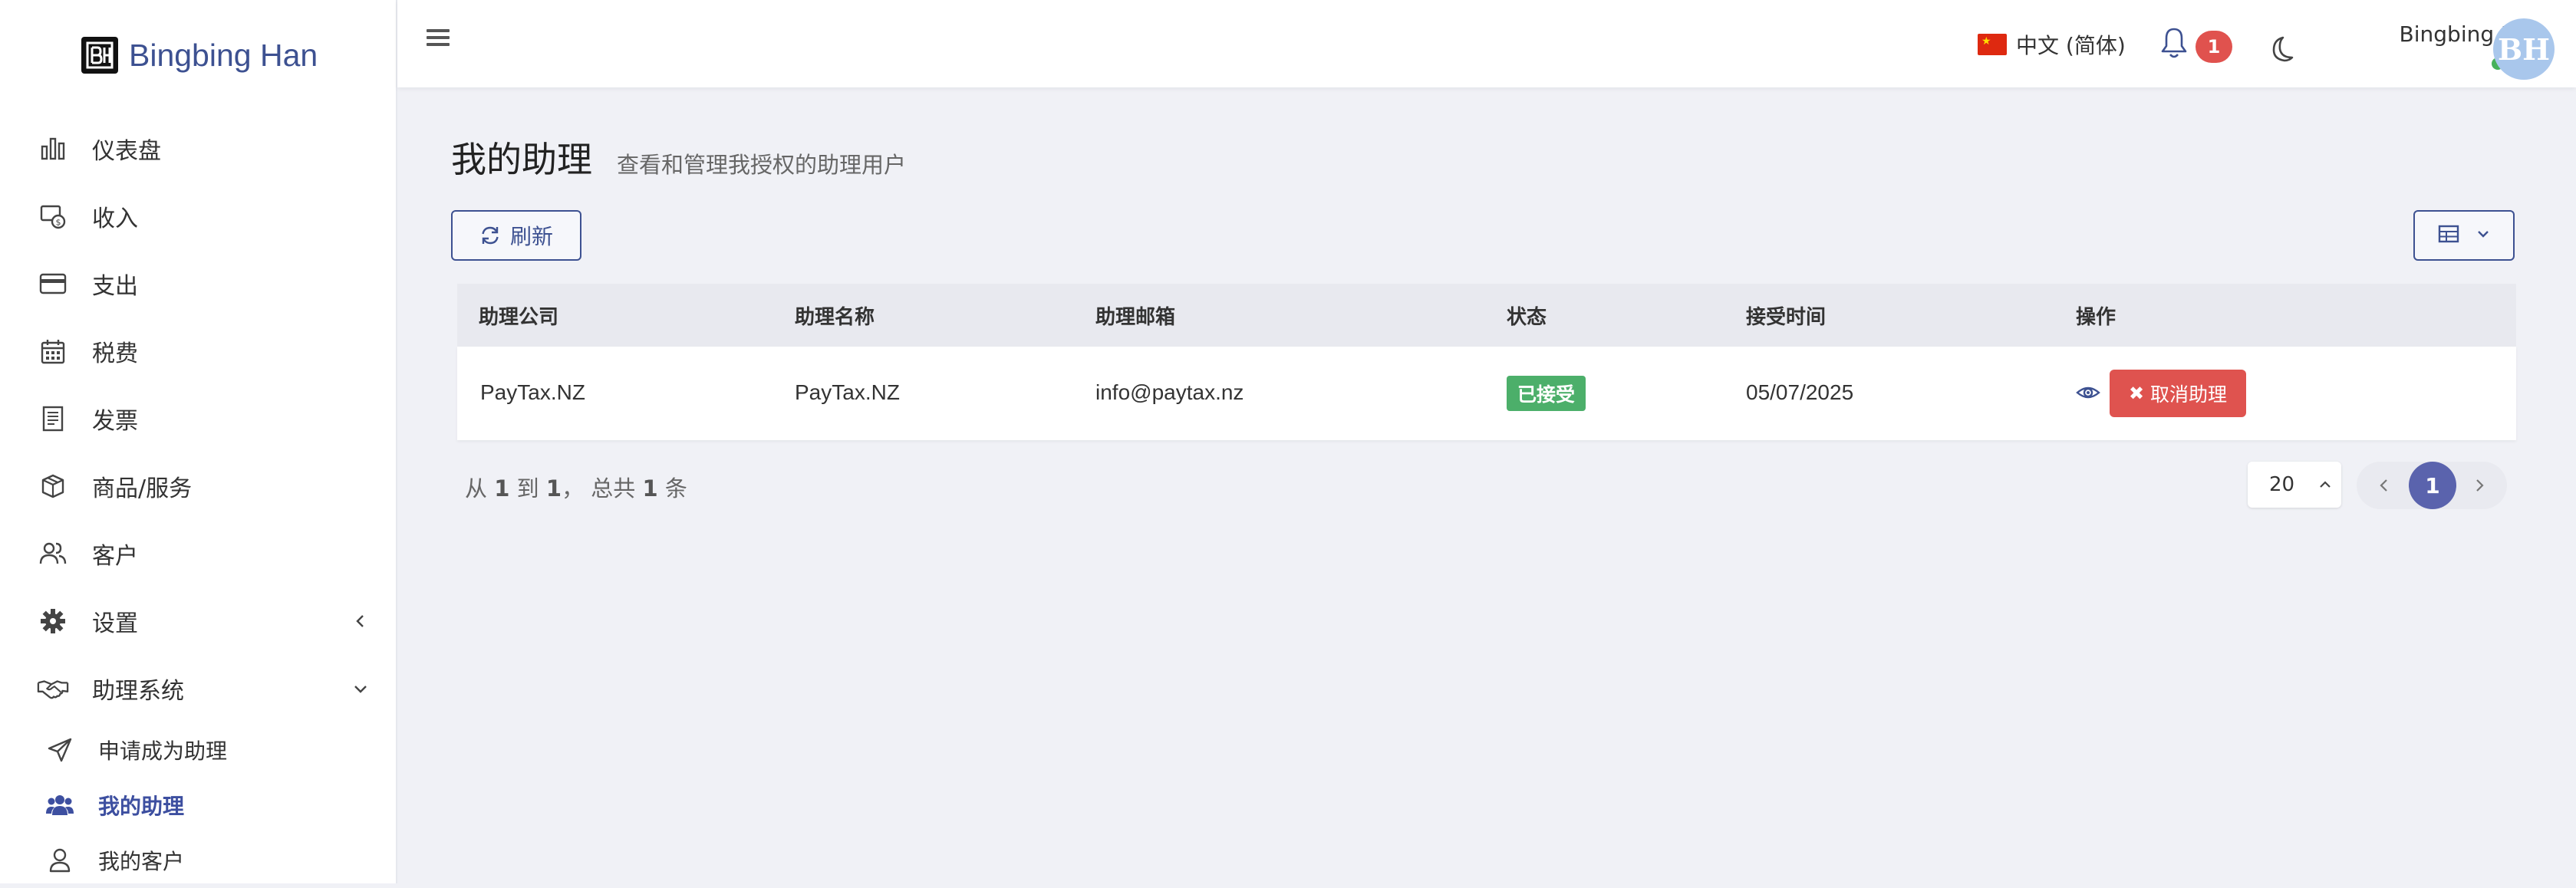 This screenshot has width=2576, height=888. Describe the element at coordinates (115, 353) in the screenshot. I see `sidebar-item-label: 税费` at that location.